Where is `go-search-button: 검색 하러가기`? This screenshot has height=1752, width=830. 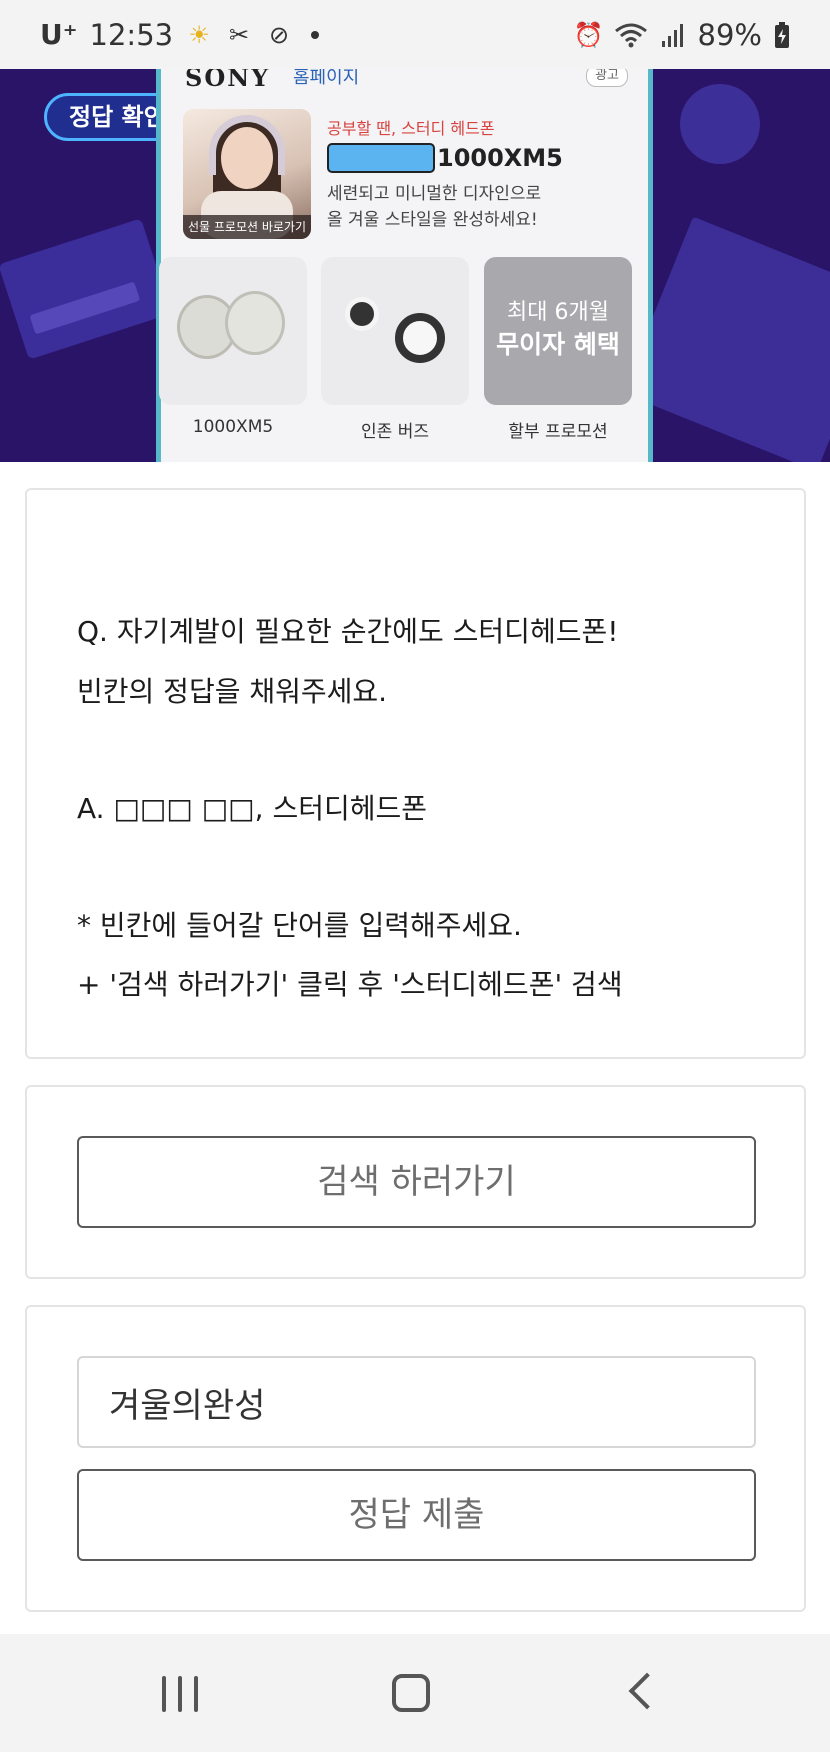
go-search-button: 검색 하러가기 is located at coordinates (416, 1182).